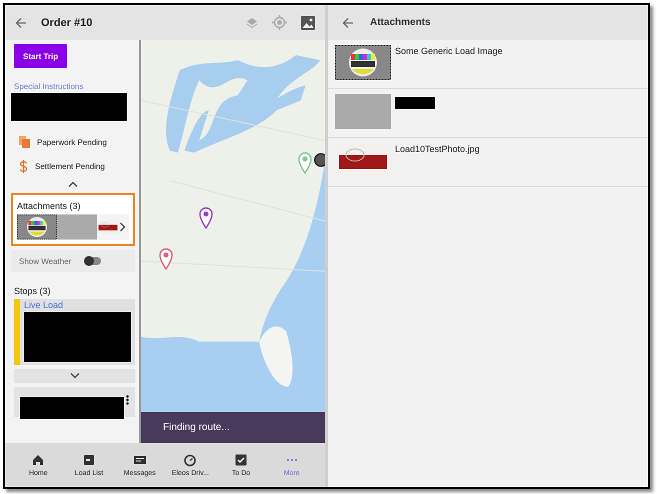 The height and width of the screenshot is (494, 657). I want to click on dollar-icon, so click(23, 166).